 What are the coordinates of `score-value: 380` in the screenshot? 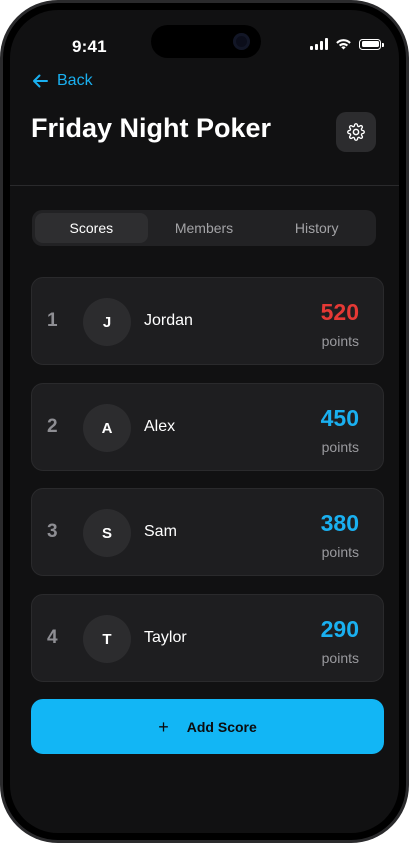 It's located at (339, 523).